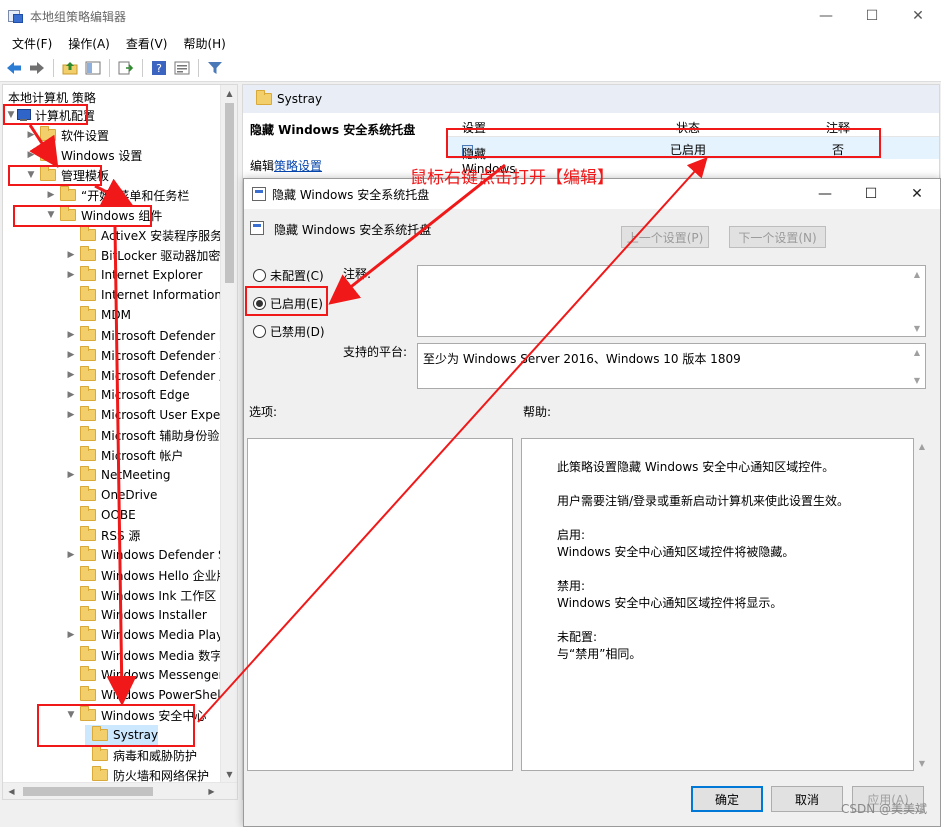  What do you see at coordinates (151, 555) in the screenshot?
I see `tree-item: ▶ Windows Defender Sma` at bounding box center [151, 555].